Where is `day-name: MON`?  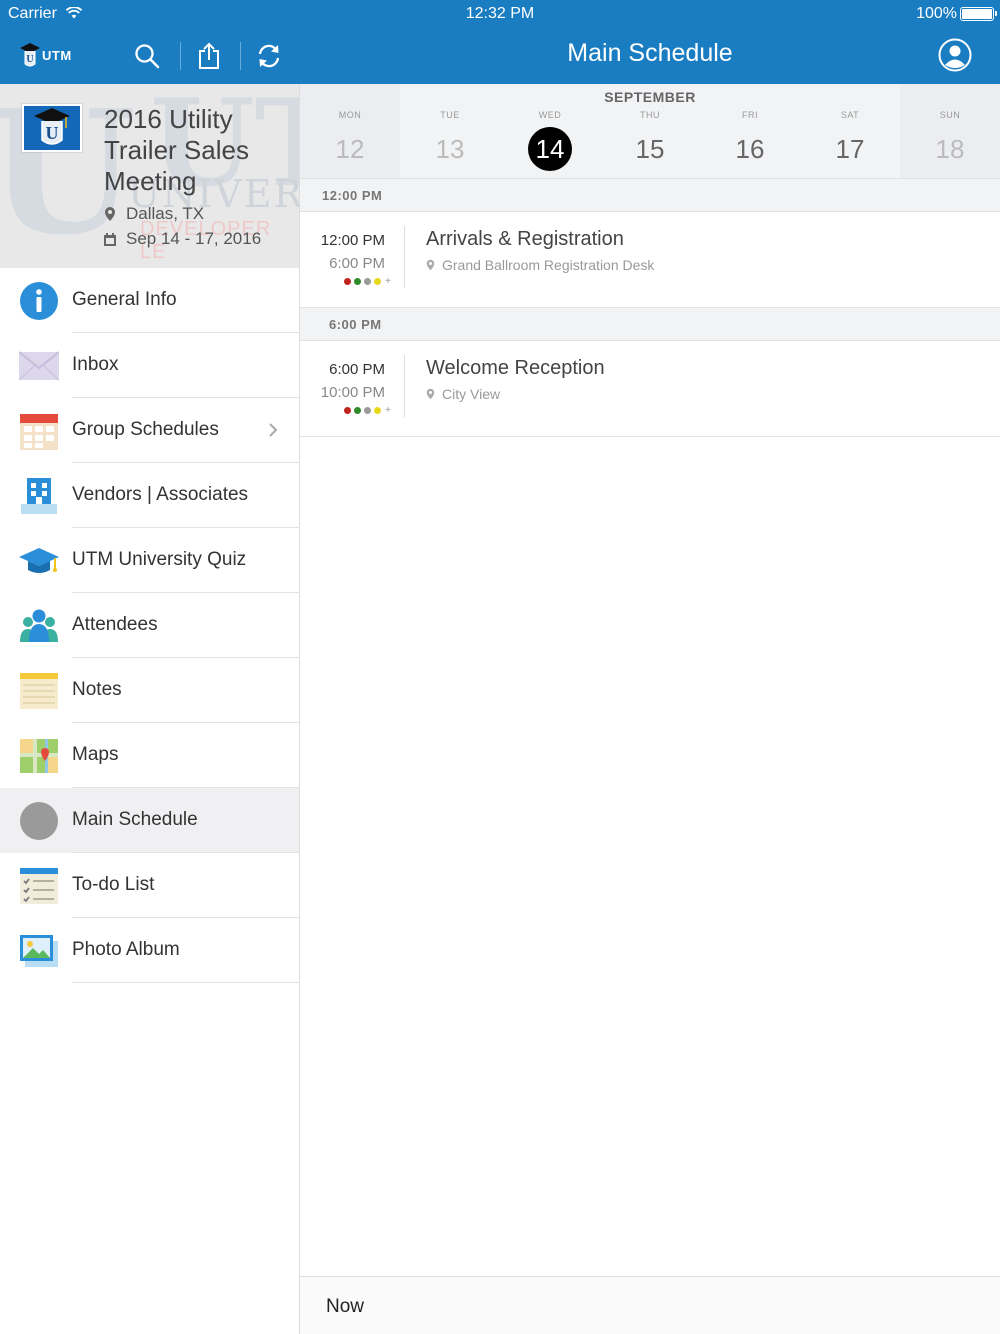
day-name: MON is located at coordinates (350, 115).